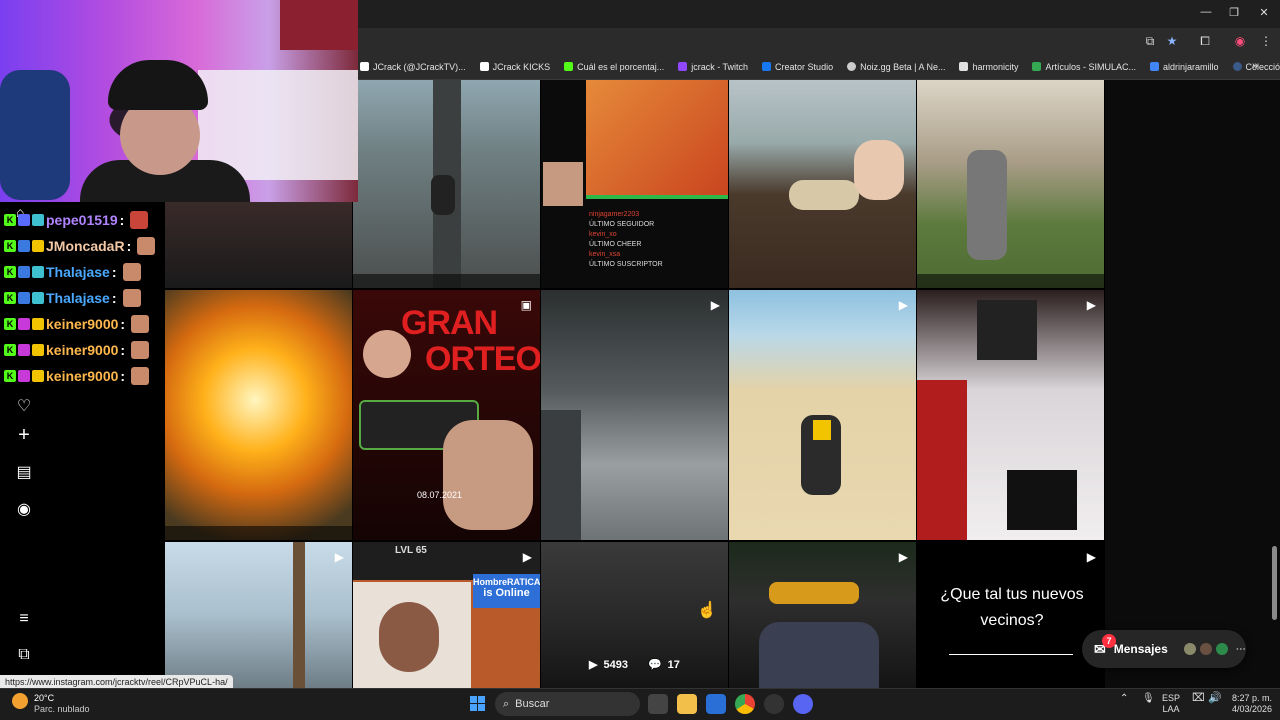  Describe the element at coordinates (1266, 41) in the screenshot. I see `browser-menu-icon: ⋮` at that location.